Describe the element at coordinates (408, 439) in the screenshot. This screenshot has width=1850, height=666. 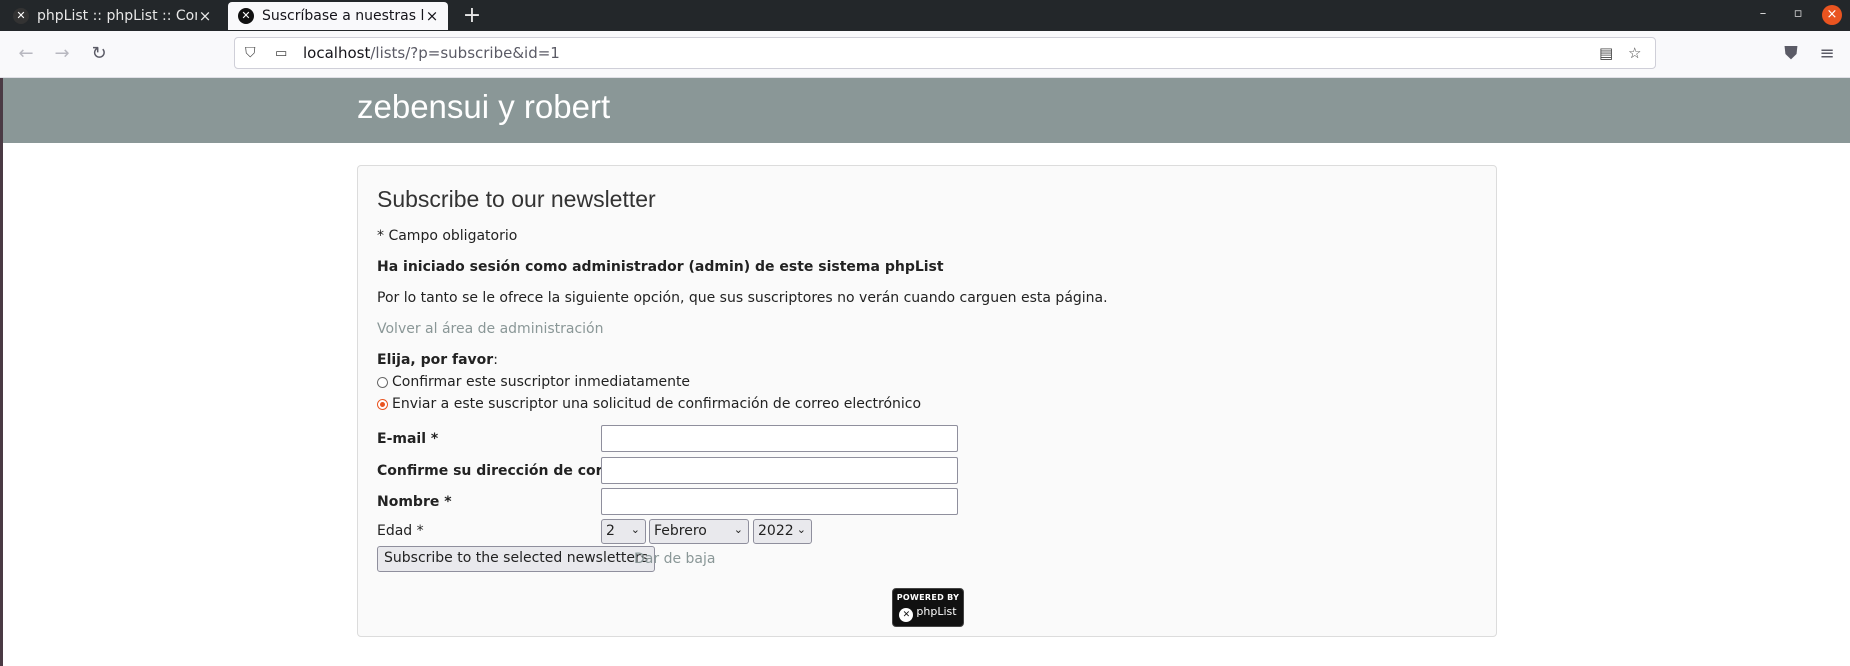
I see `email-label: E-mail *` at that location.